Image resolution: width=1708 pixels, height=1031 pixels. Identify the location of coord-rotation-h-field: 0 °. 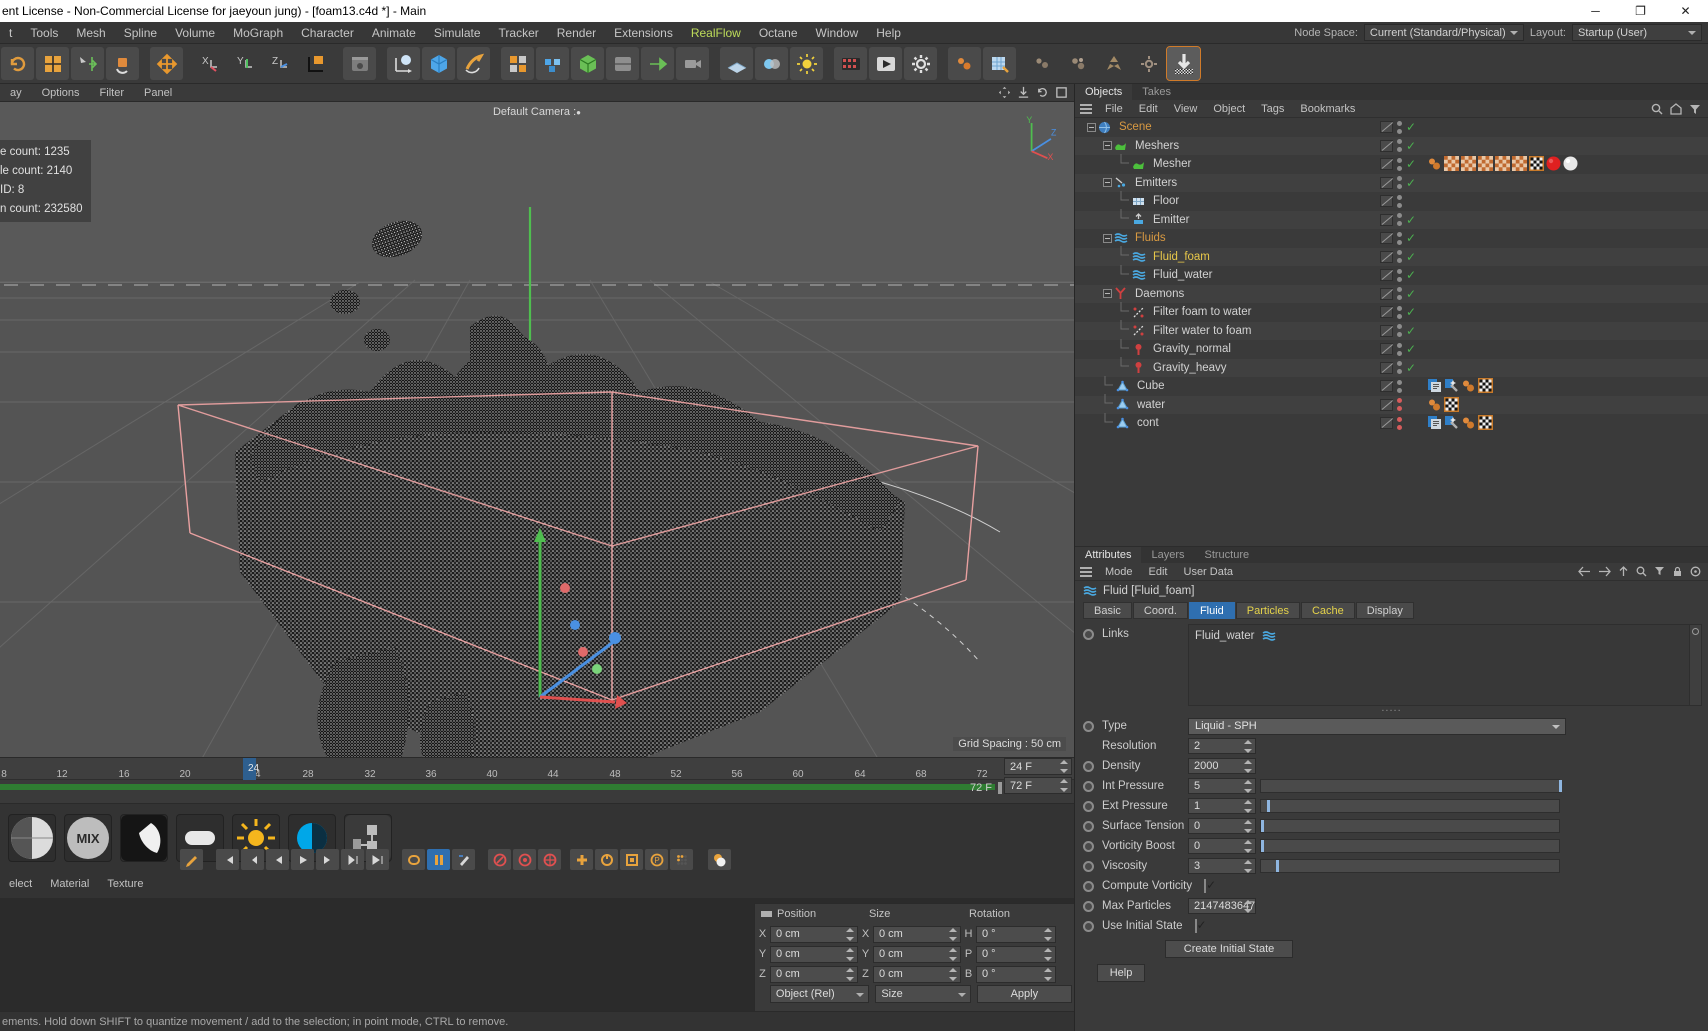
(1016, 934).